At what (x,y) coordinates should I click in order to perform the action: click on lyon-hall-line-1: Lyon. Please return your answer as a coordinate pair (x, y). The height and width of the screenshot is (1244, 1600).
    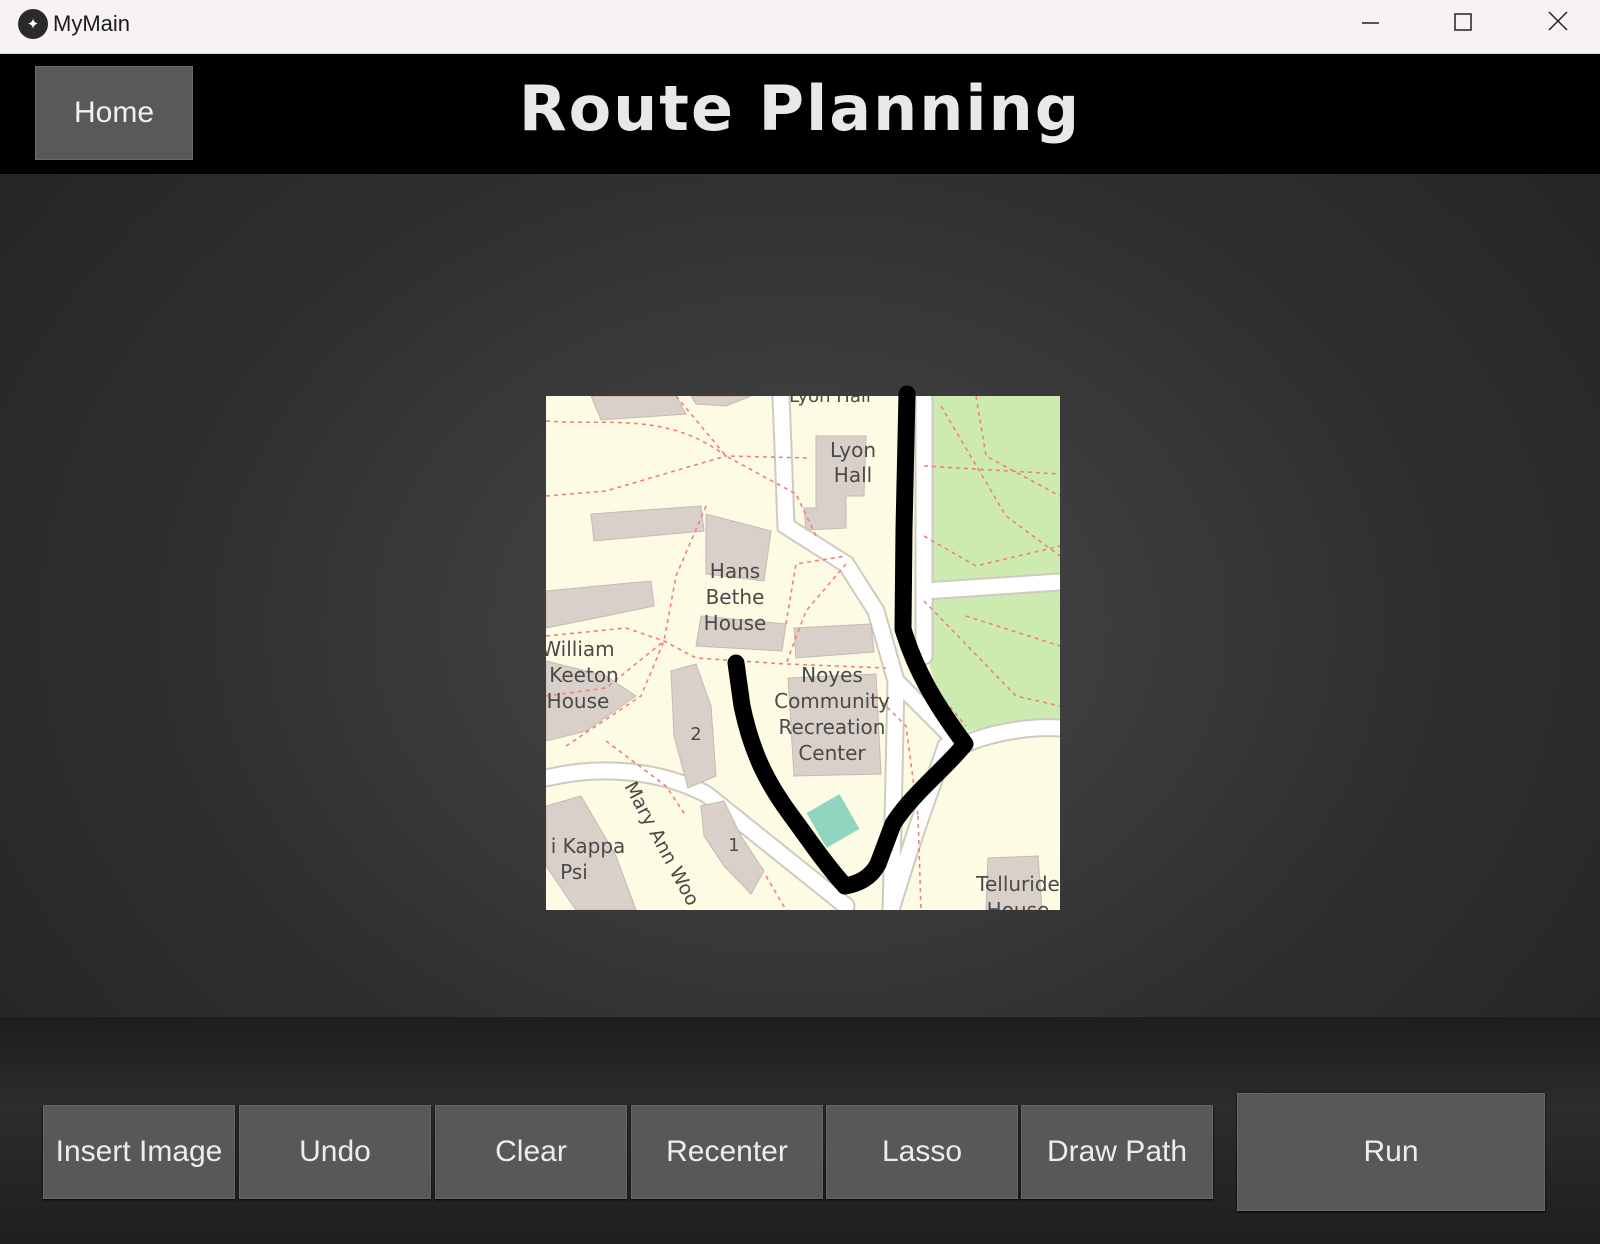
    Looking at the image, I should click on (853, 450).